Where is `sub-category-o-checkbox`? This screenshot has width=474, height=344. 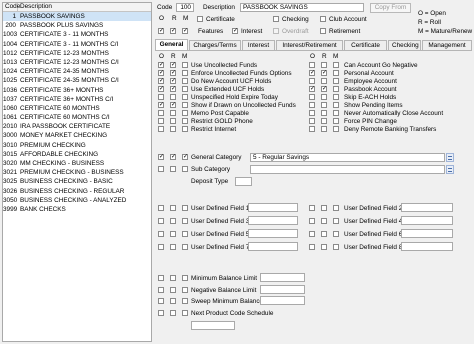
sub-category-o-checkbox is located at coordinates (161, 169).